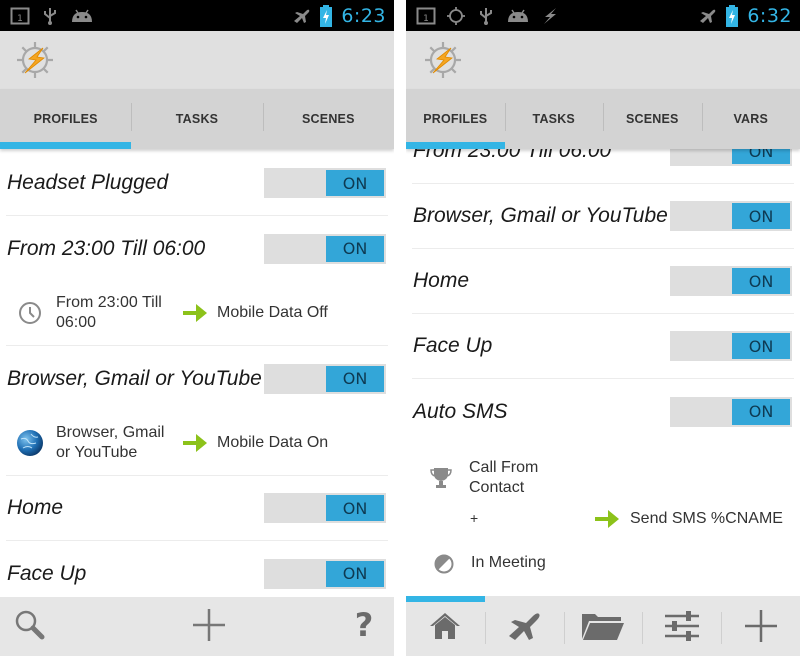  Describe the element at coordinates (272, 313) in the screenshot. I see `task-label: Mobile Data Off` at that location.